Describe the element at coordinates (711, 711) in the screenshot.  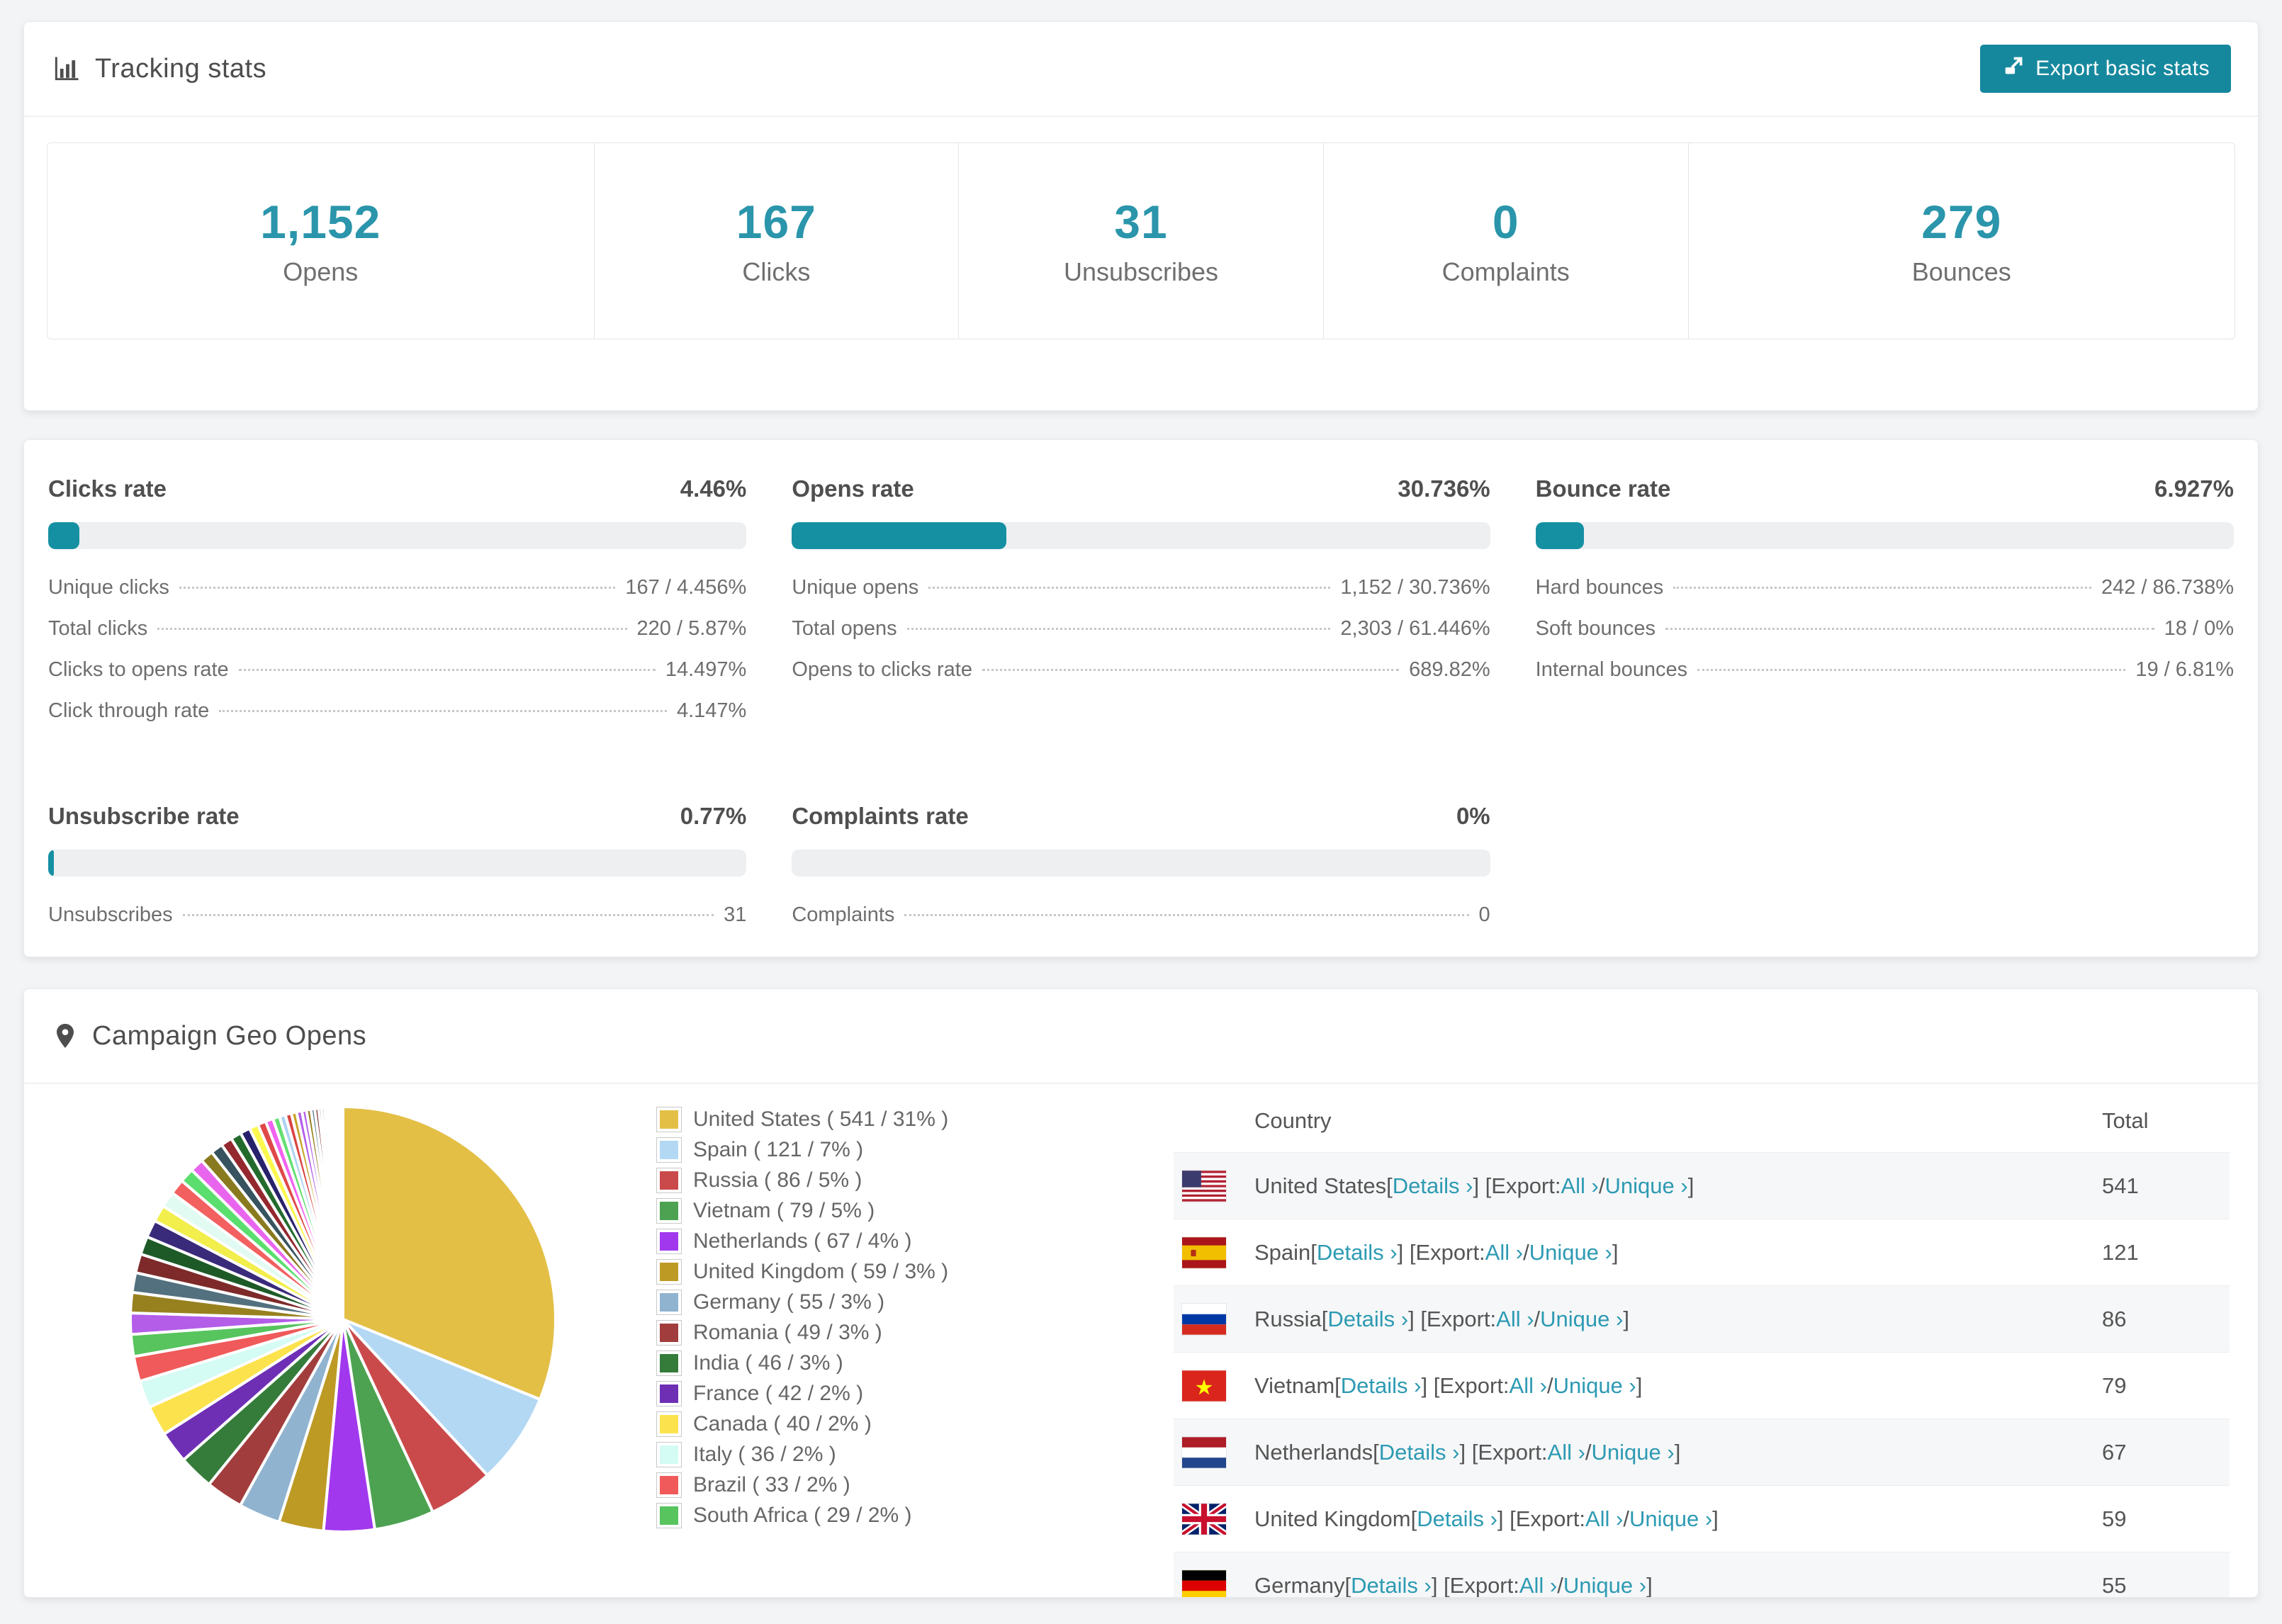
I see `metric-value: 4.147%` at that location.